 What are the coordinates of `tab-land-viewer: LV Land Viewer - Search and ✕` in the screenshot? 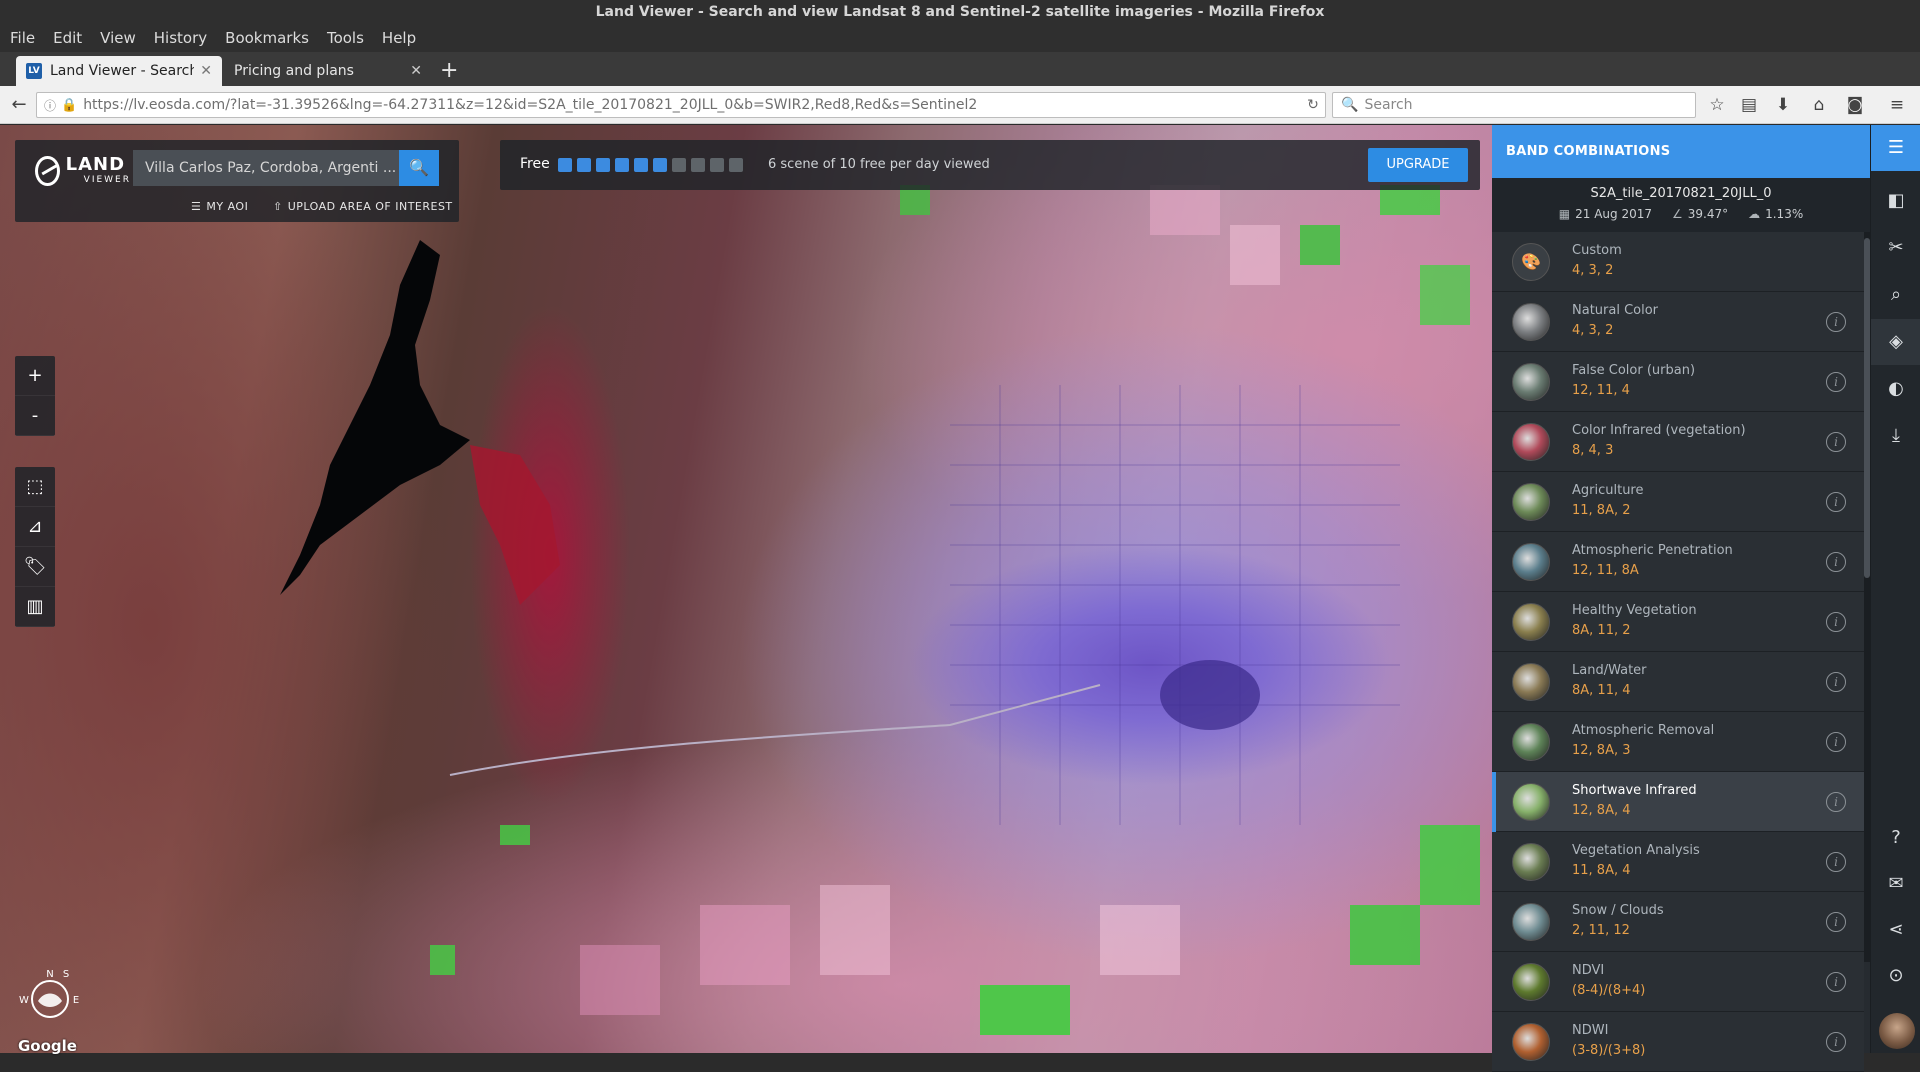 It's located at (119, 71).